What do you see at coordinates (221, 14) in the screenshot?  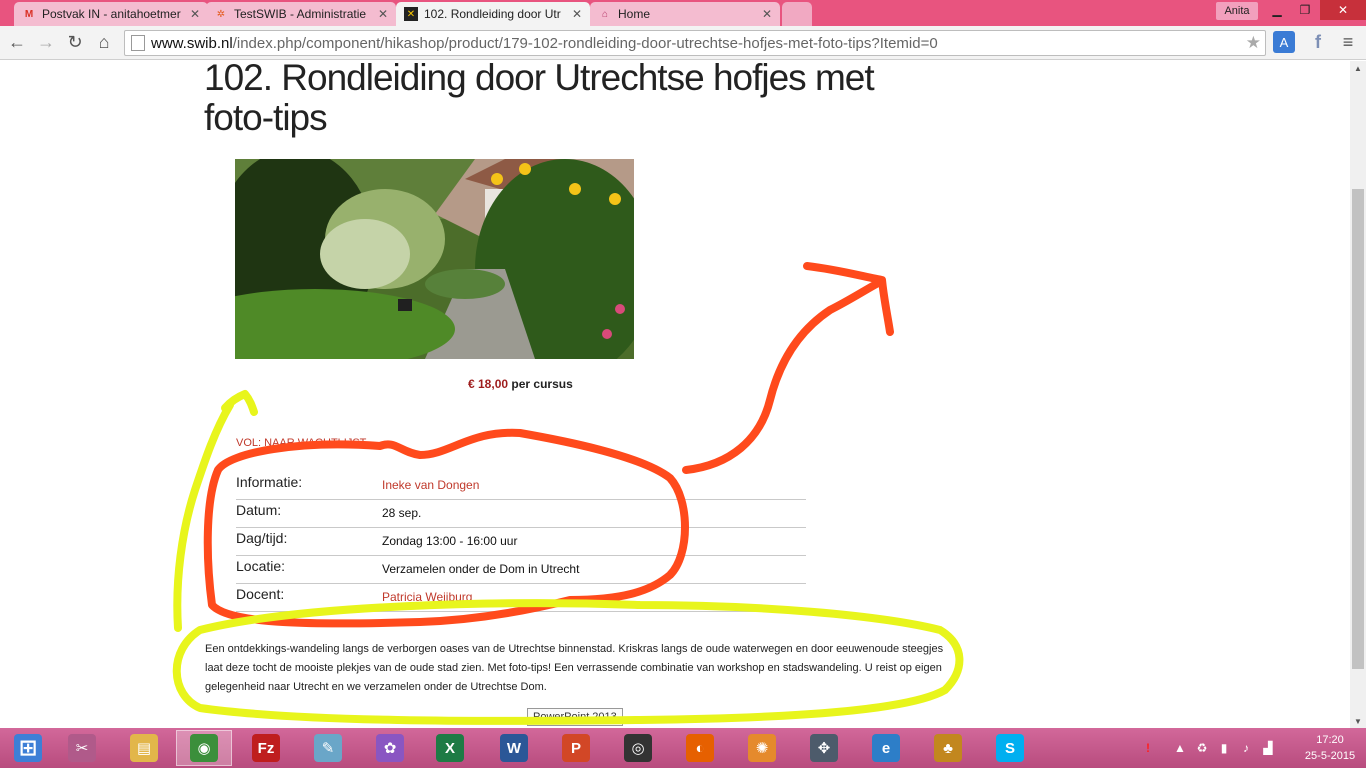 I see `joomla-icon: ✲` at bounding box center [221, 14].